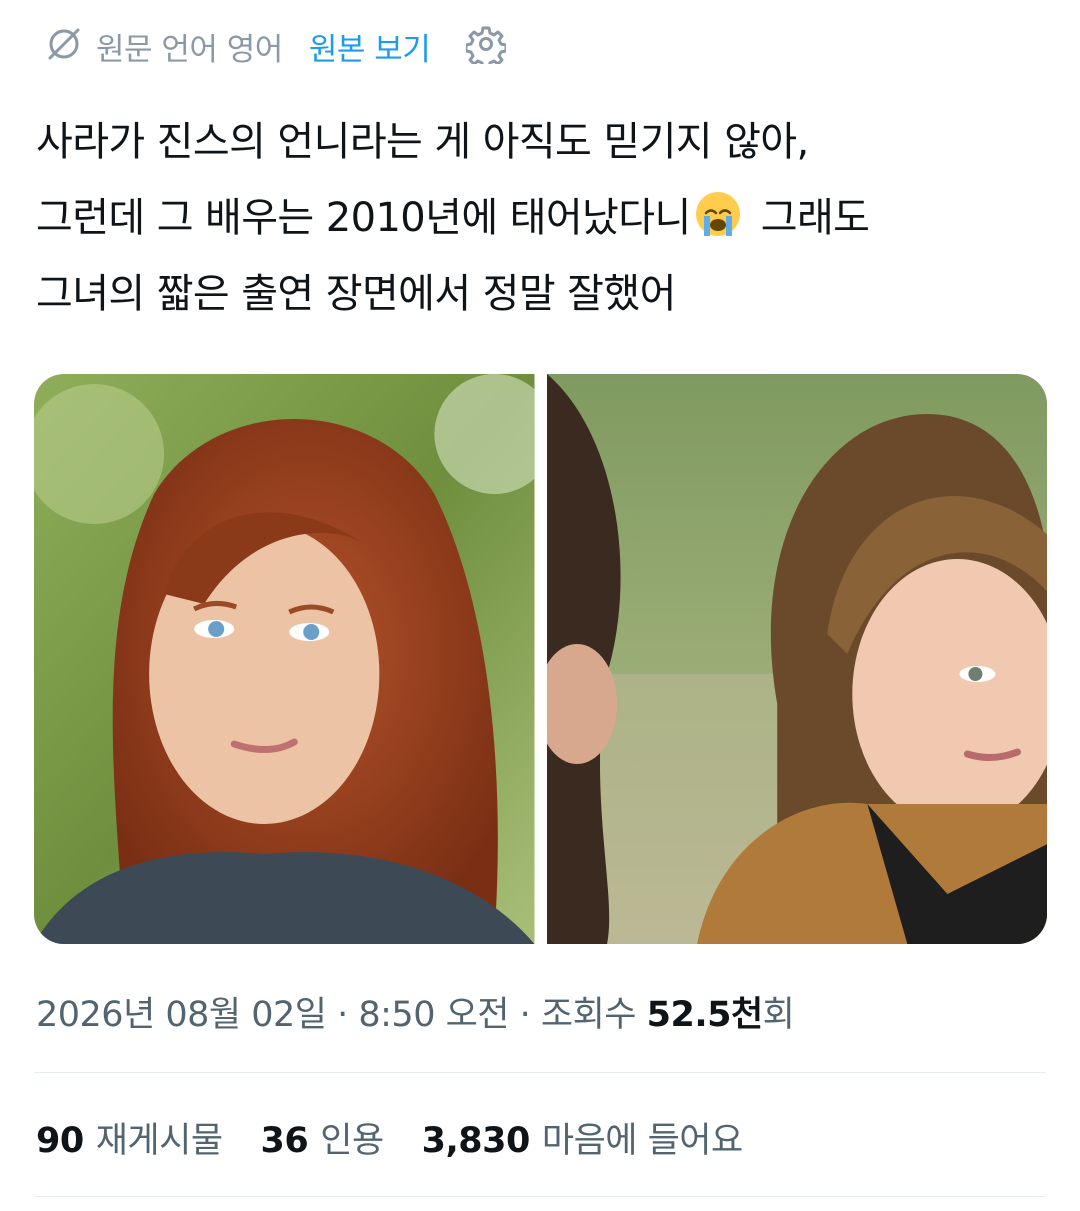  What do you see at coordinates (408, 1137) in the screenshot?
I see `engagement-stats: 90 재게시물 36 인용 3,830 마음에 들어요` at bounding box center [408, 1137].